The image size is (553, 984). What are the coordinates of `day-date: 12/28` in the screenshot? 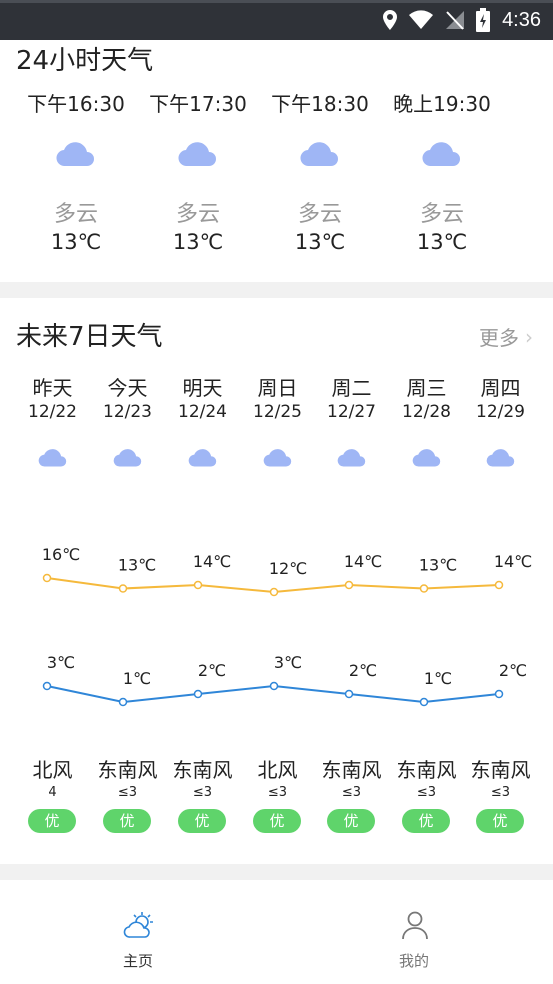 It's located at (426, 412).